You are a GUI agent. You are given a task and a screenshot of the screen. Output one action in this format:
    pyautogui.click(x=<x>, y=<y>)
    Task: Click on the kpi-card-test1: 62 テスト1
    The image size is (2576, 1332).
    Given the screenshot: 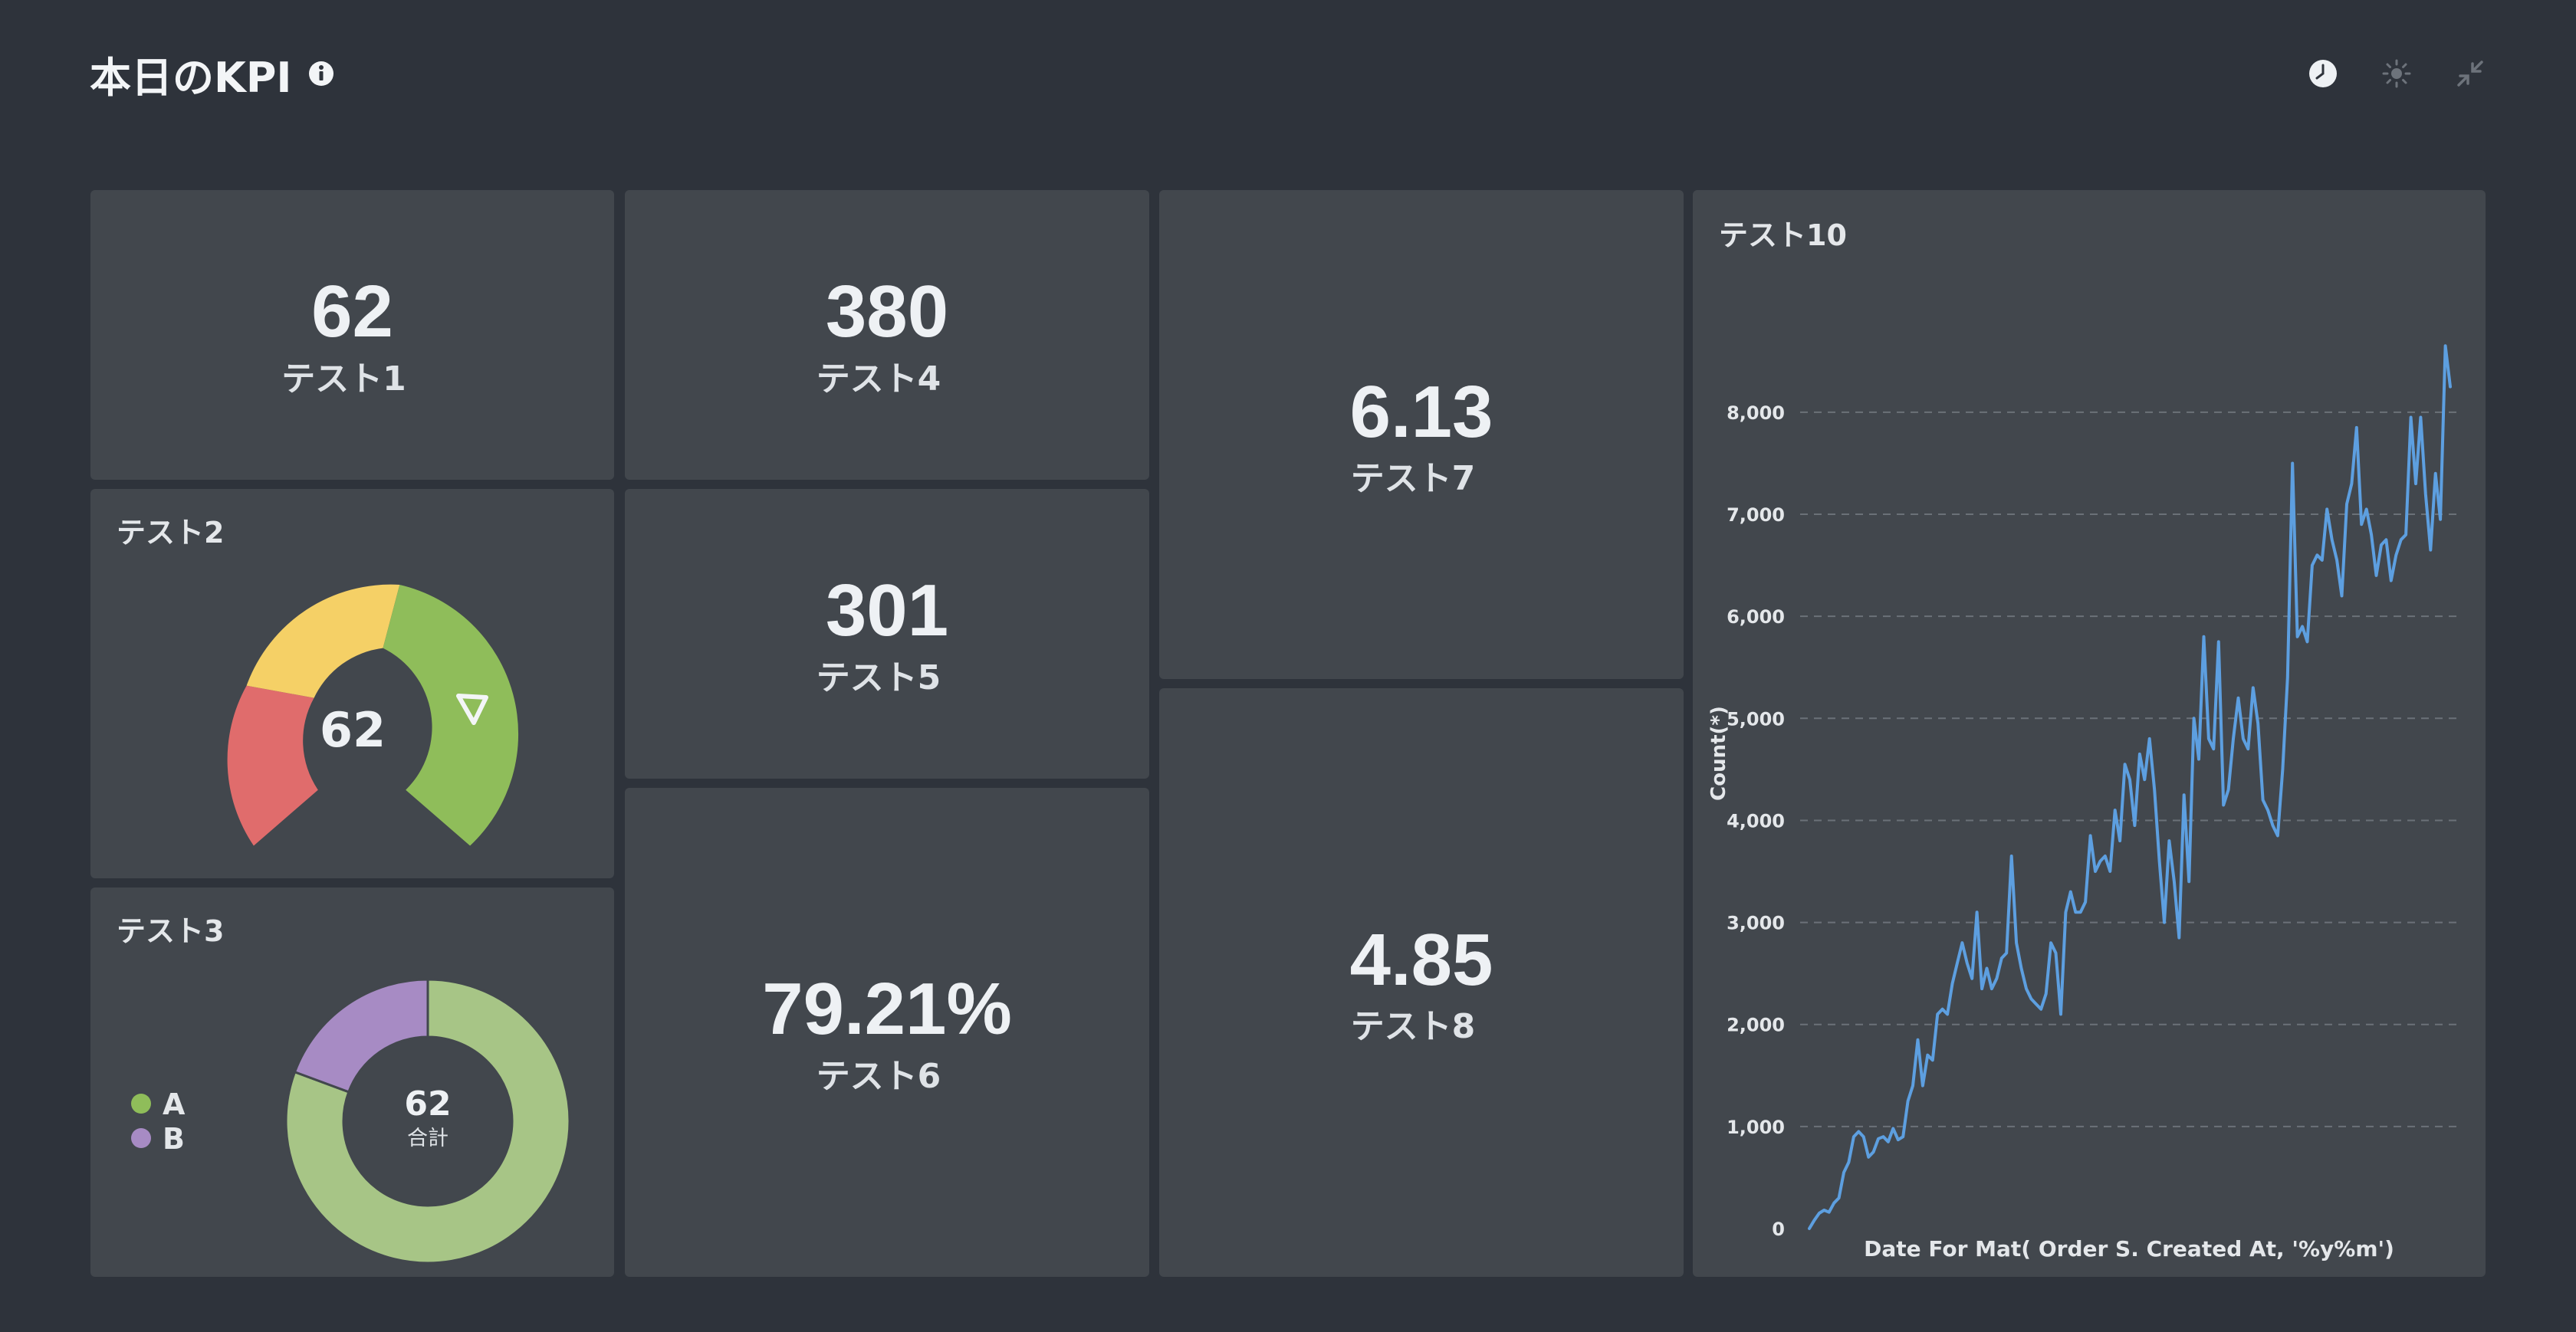 What is the action you would take?
    pyautogui.click(x=352, y=335)
    